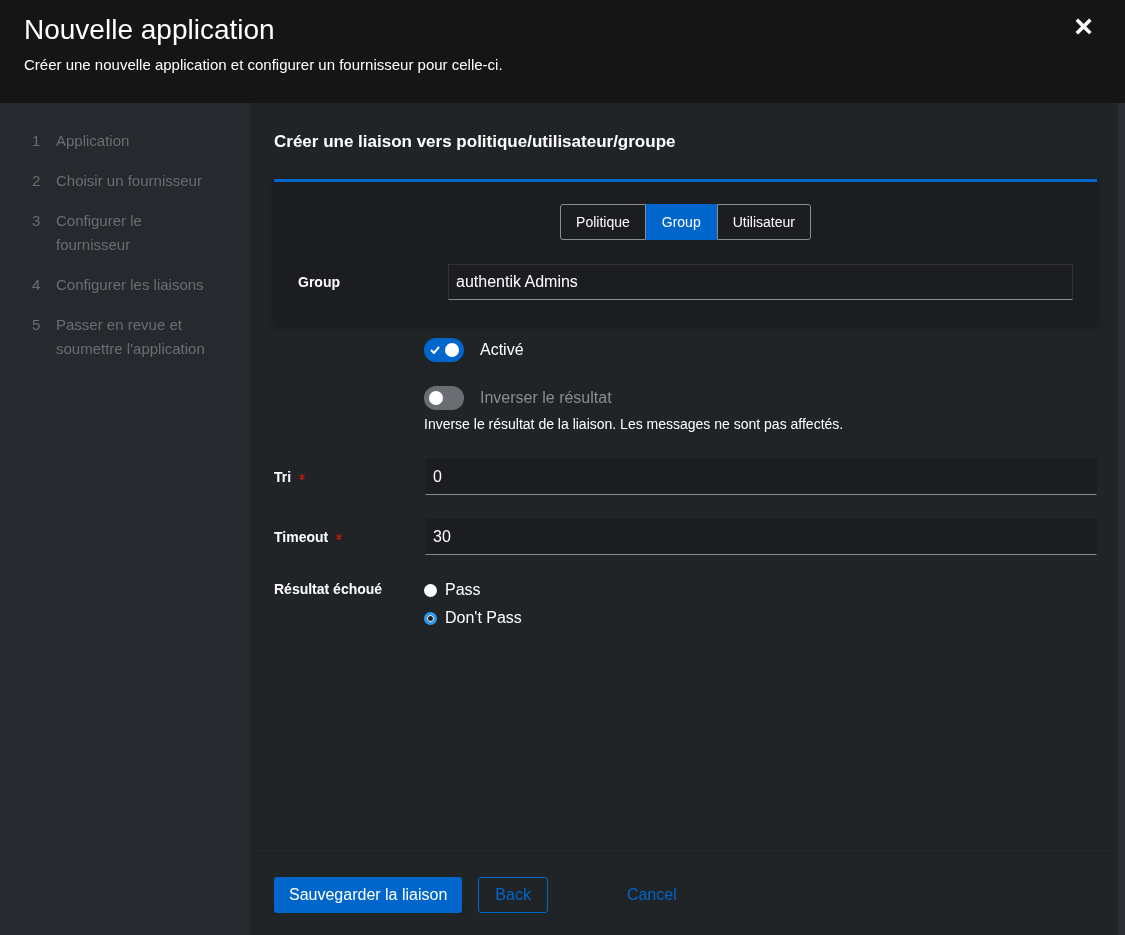 This screenshot has width=1125, height=935. Describe the element at coordinates (761, 477) in the screenshot. I see `text-field: 0` at that location.